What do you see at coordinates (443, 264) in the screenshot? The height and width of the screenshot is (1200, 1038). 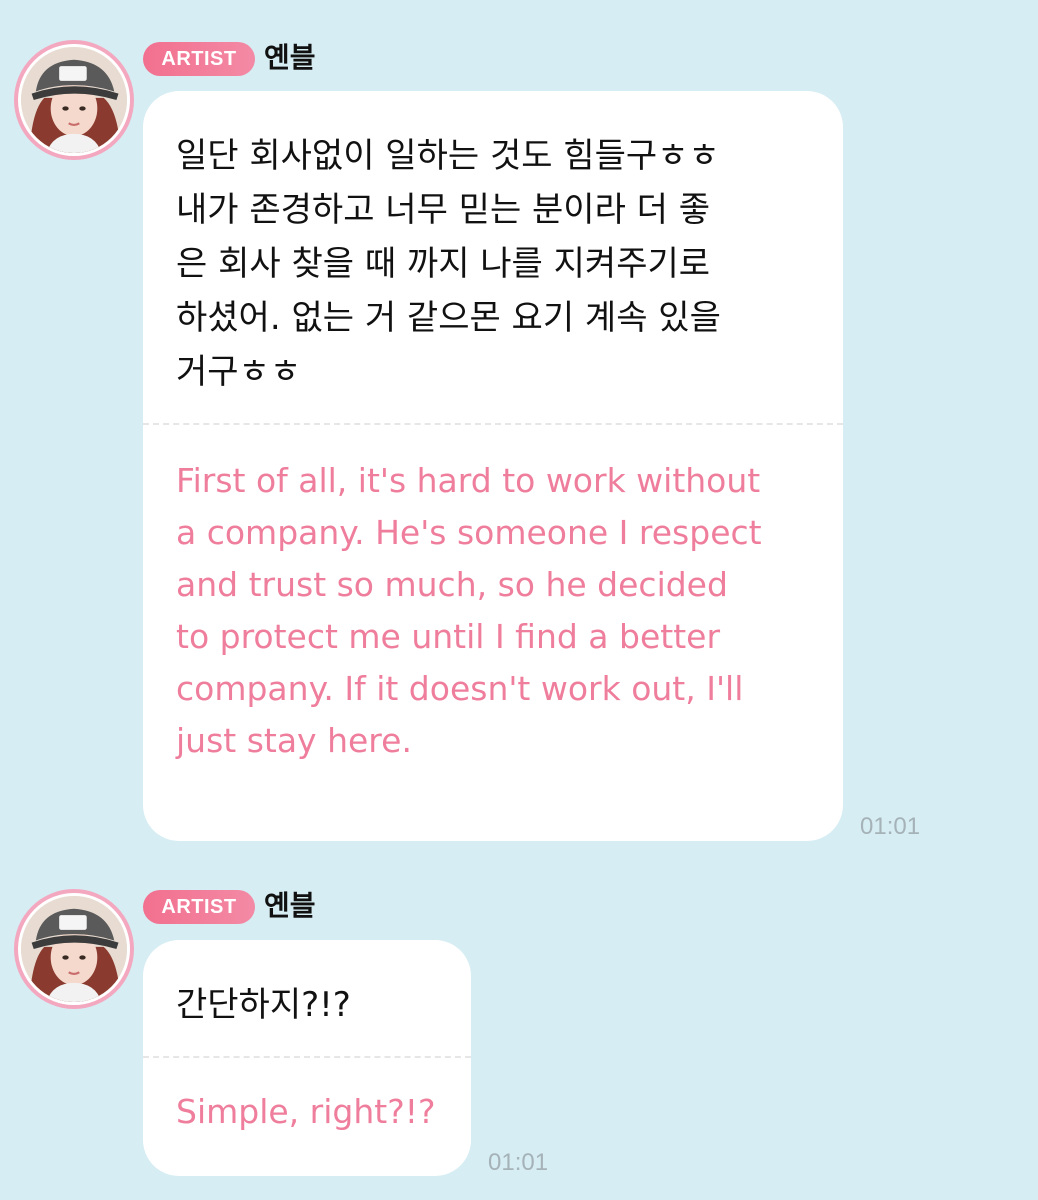 I see `original-line: 은 회사 찾을 때 까지 나를 지켜주기로` at bounding box center [443, 264].